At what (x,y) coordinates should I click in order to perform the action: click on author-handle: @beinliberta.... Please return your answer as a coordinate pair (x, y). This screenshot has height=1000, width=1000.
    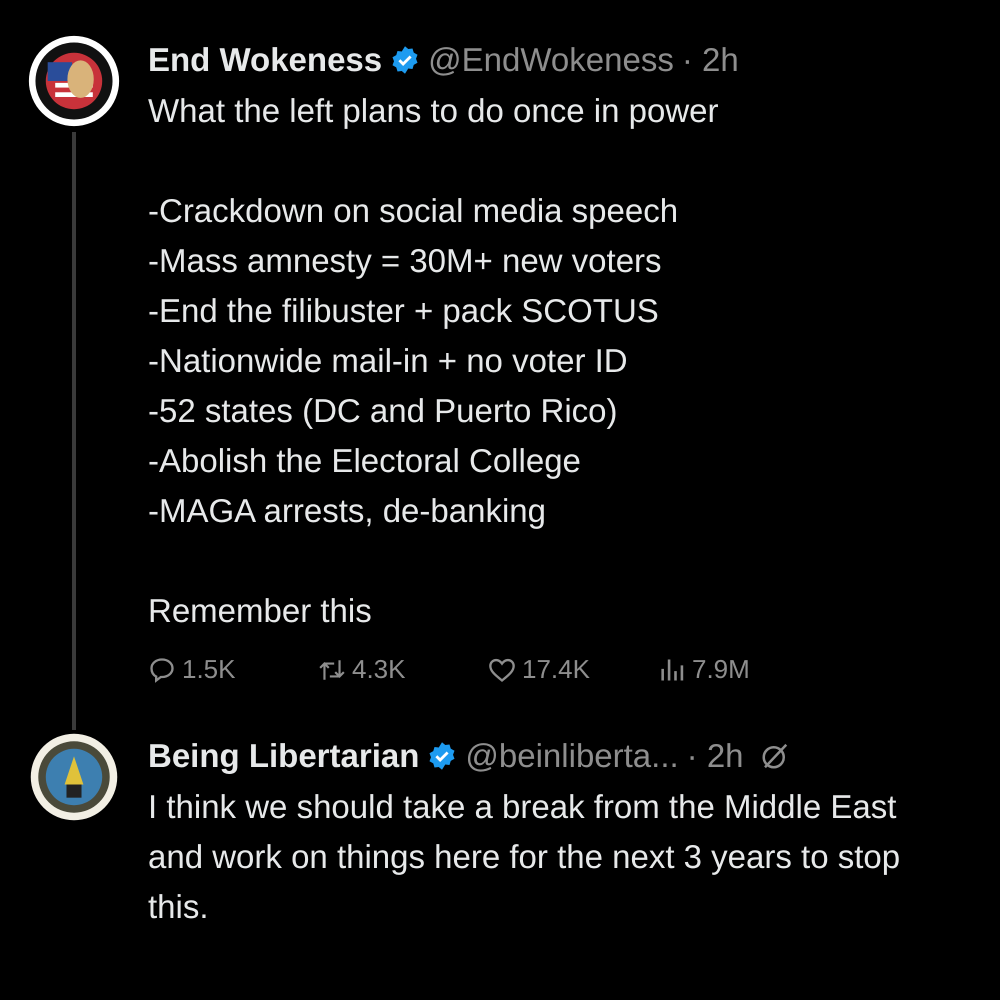
    Looking at the image, I should click on (572, 756).